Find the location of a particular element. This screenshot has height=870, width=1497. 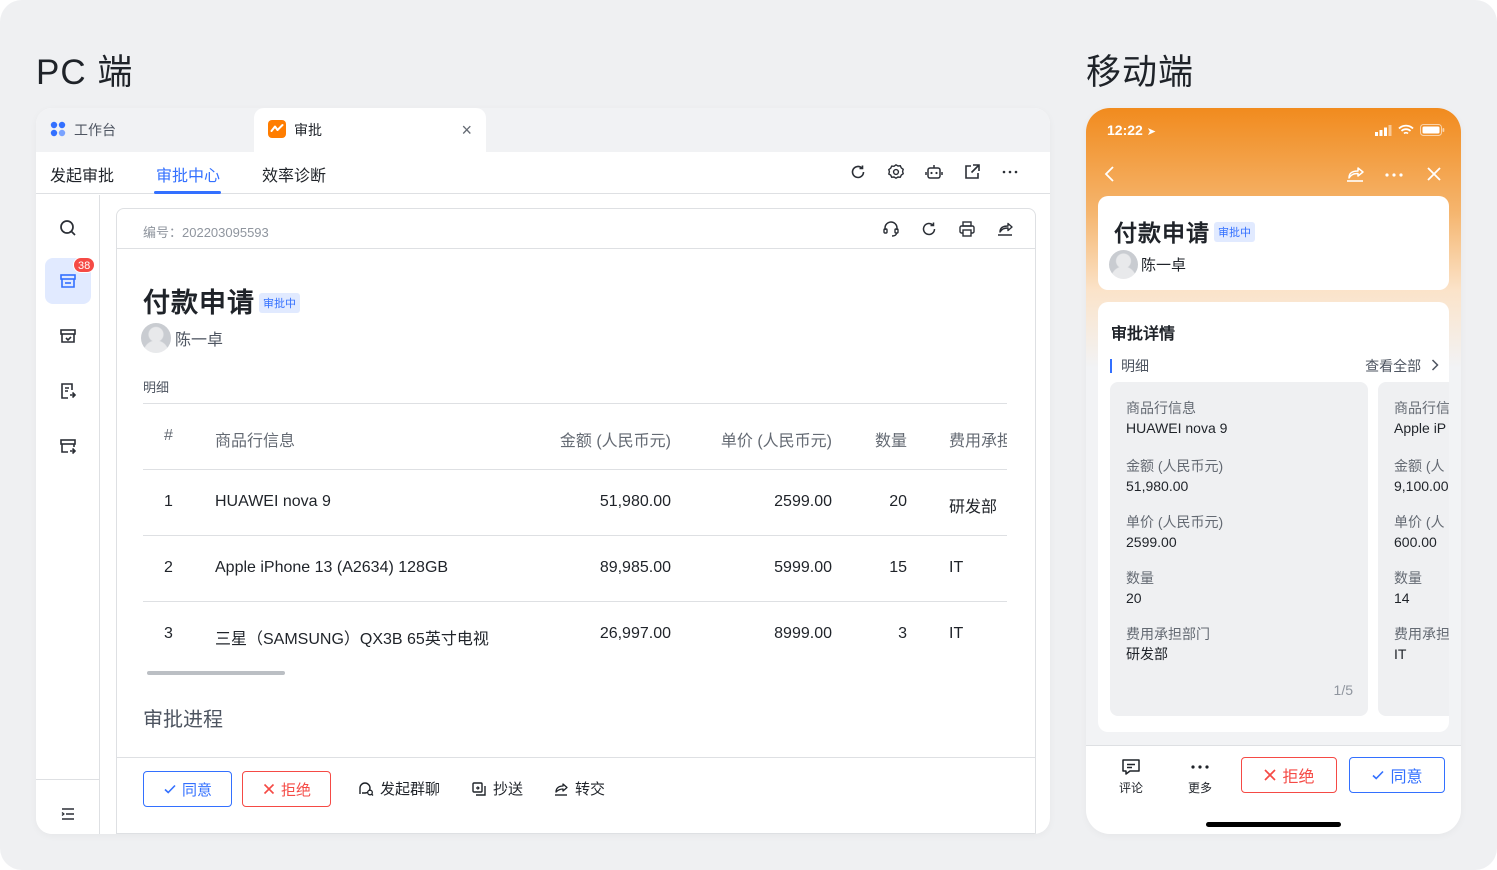

col-amount: 金额 (人民币元) is located at coordinates (615, 441).